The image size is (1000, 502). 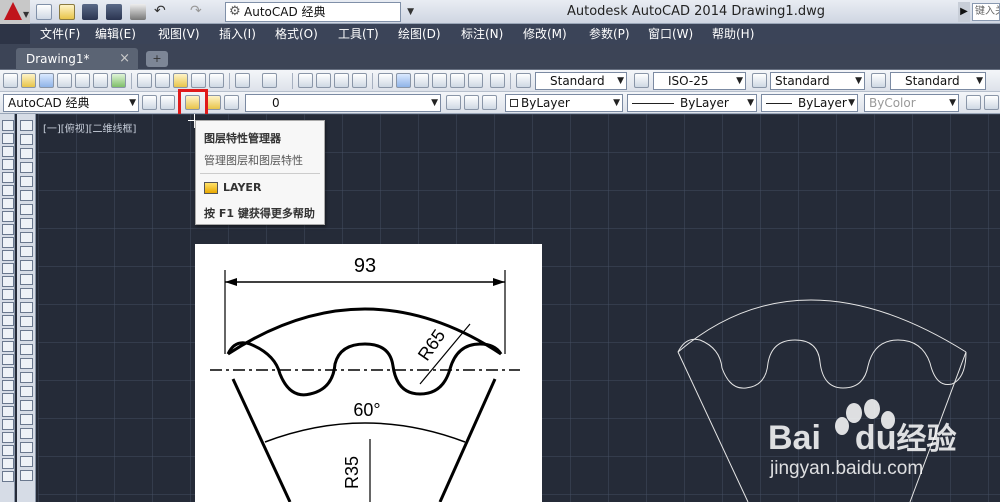 What do you see at coordinates (118, 80) in the screenshot?
I see `3d-dwf-icon` at bounding box center [118, 80].